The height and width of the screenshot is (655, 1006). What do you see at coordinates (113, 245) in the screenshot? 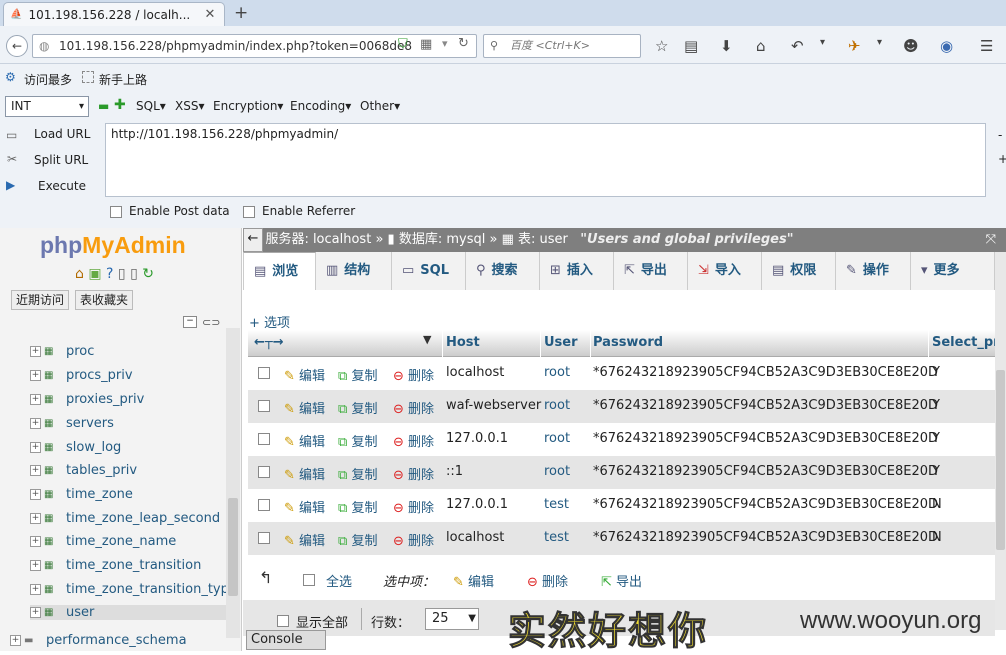
I see `phpmyadmin-logo: phpMyAdmin` at bounding box center [113, 245].